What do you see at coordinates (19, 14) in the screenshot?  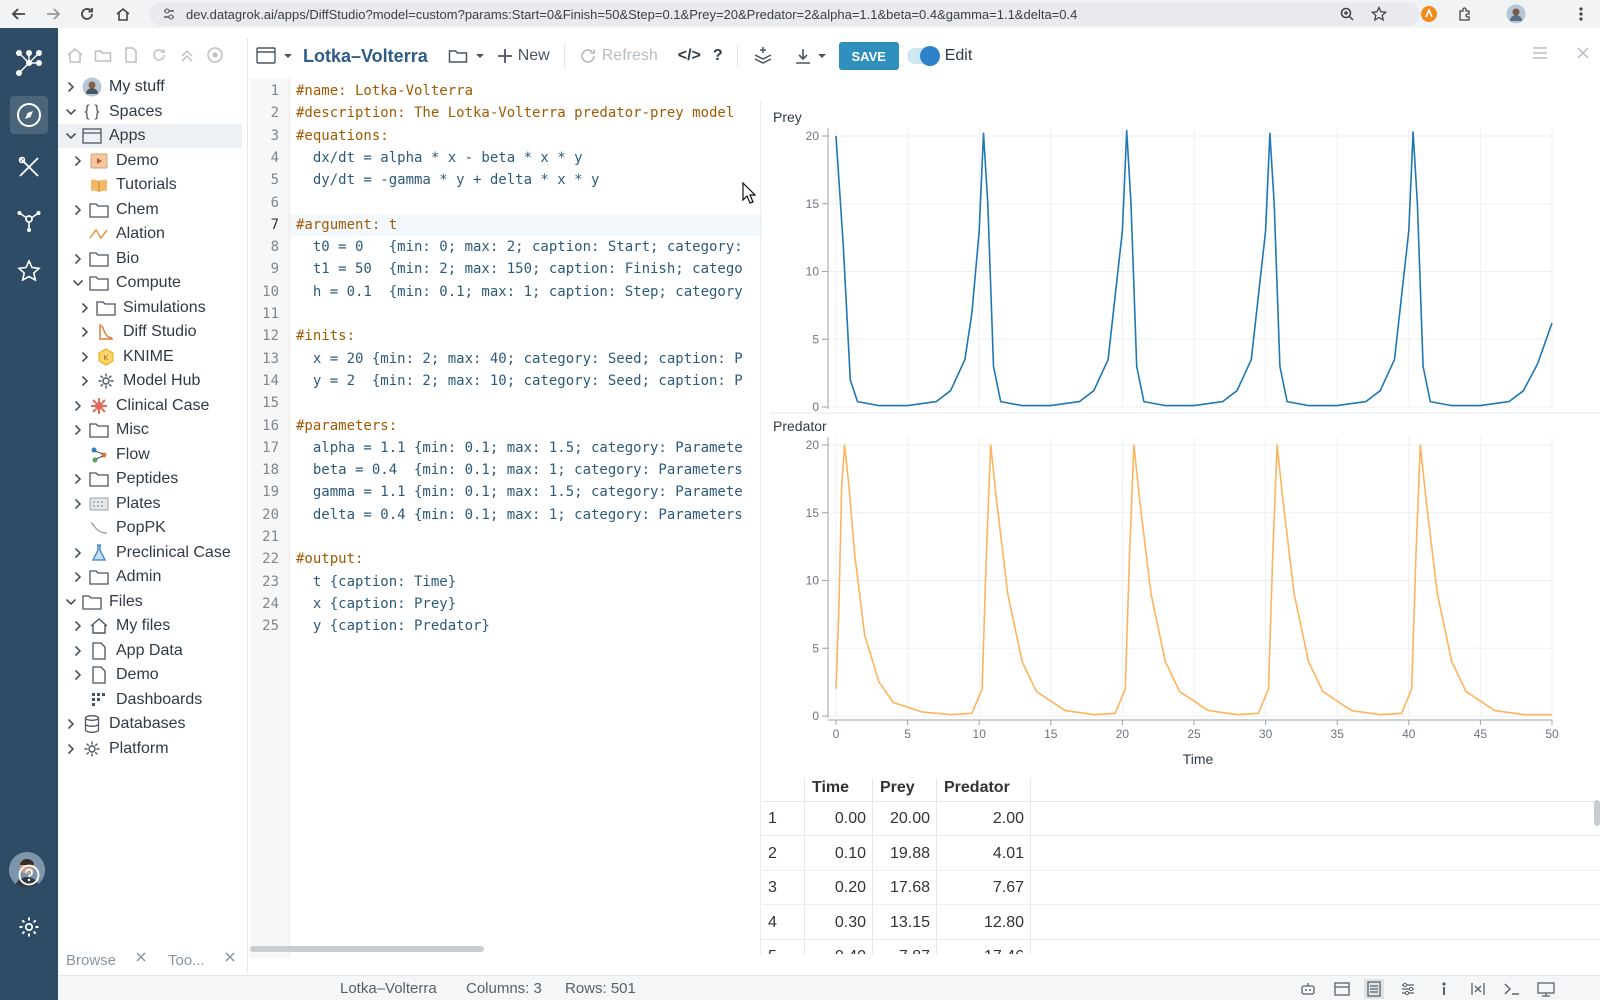 I see `back-icon` at bounding box center [19, 14].